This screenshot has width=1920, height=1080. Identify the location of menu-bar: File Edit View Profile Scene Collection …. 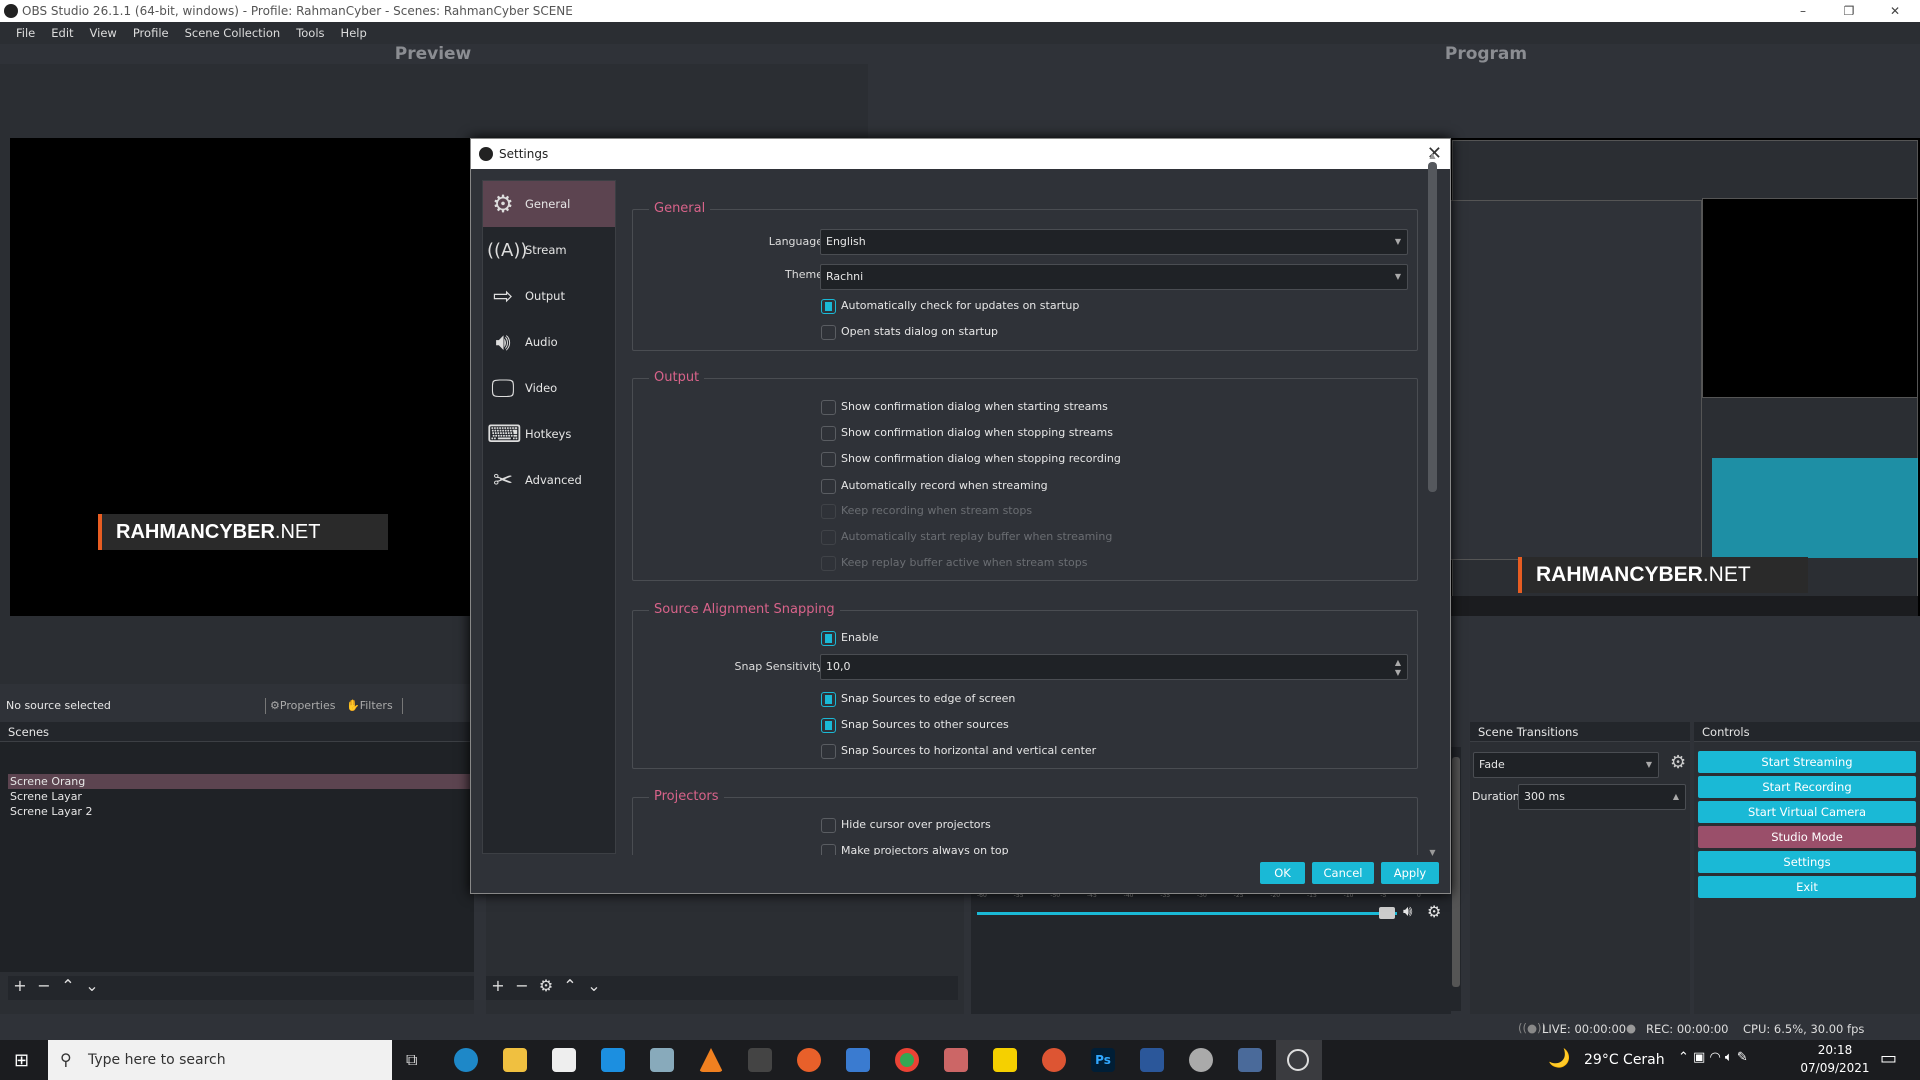
(960, 33).